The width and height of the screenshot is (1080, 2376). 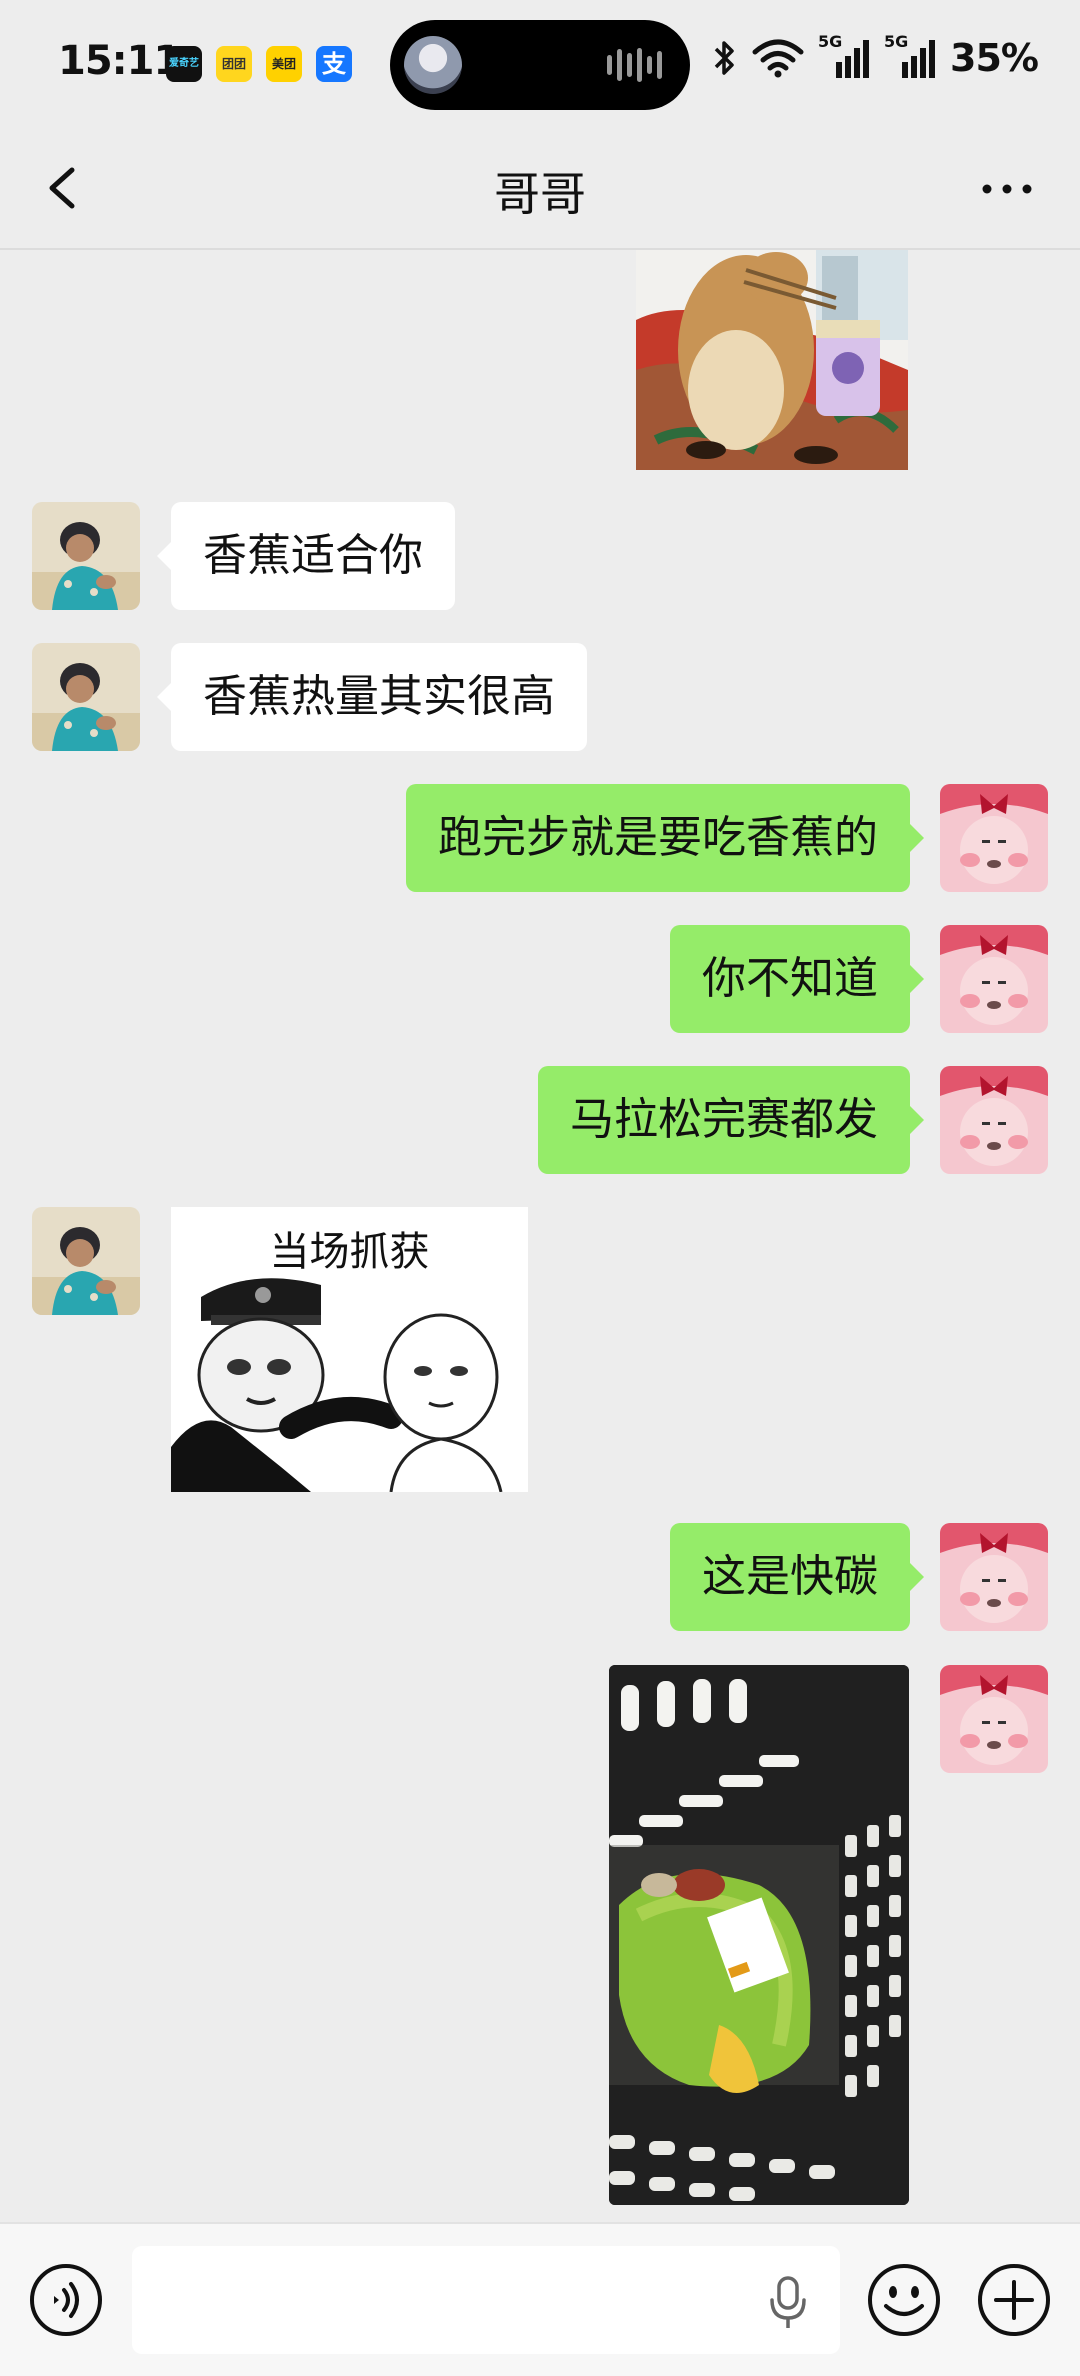 What do you see at coordinates (844, 56) in the screenshot?
I see `signal-icon-1: 5G` at bounding box center [844, 56].